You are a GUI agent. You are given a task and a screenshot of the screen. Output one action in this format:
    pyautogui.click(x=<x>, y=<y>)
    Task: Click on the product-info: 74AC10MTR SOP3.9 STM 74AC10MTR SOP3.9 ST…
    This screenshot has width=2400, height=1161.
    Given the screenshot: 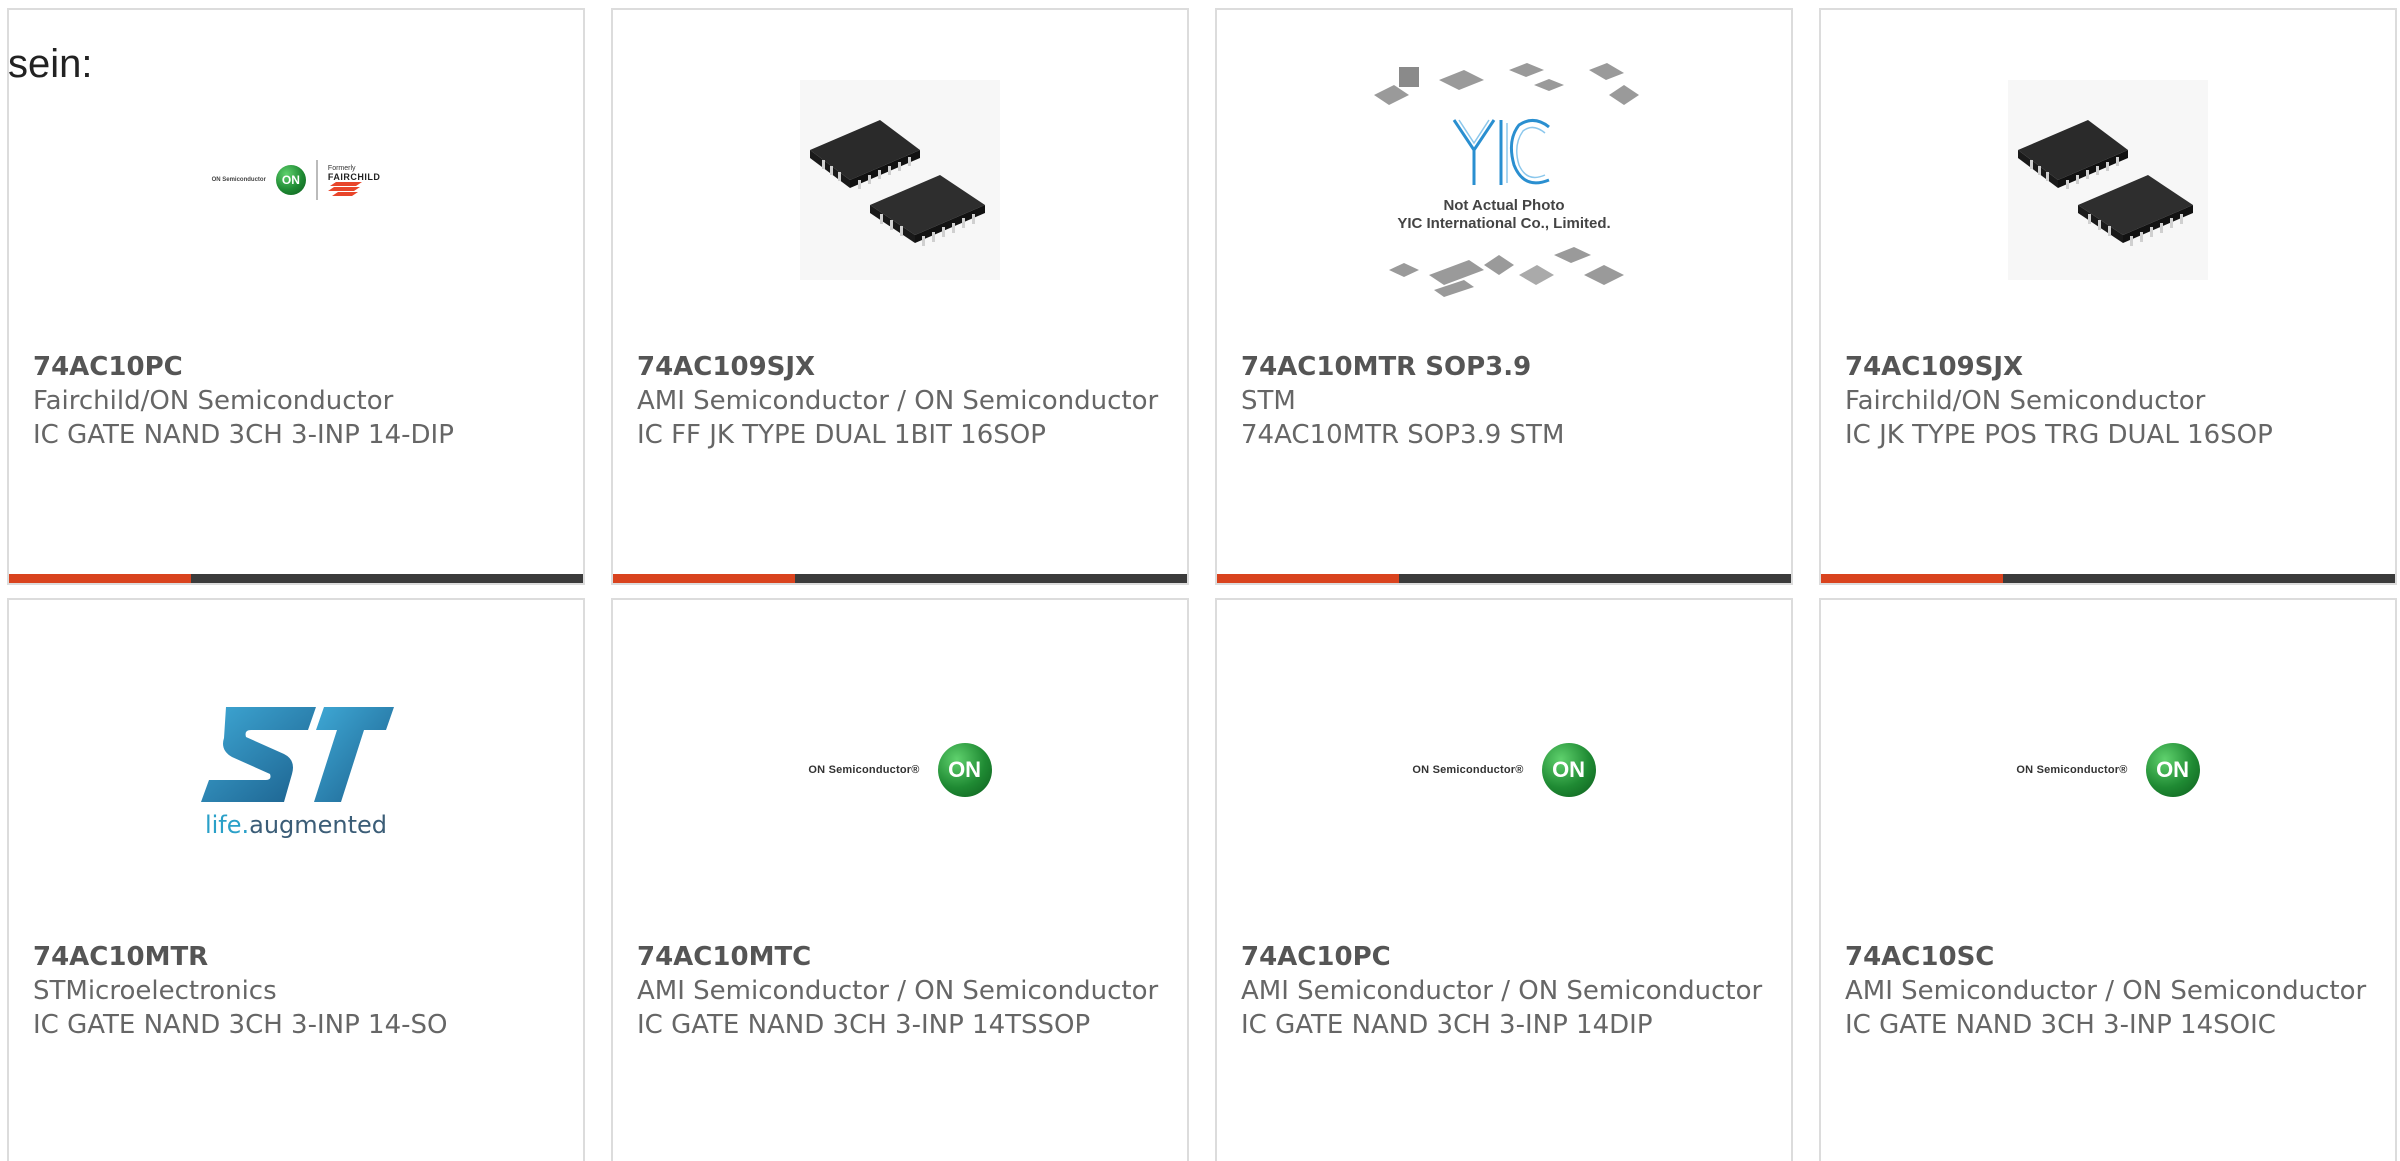 What is the action you would take?
    pyautogui.click(x=1504, y=401)
    